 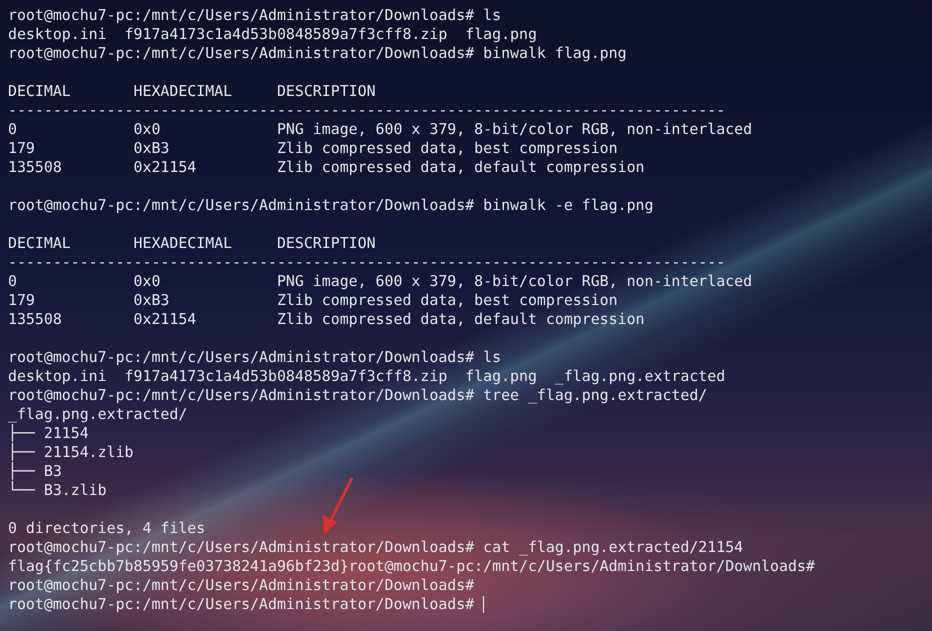 What do you see at coordinates (338, 506) in the screenshot?
I see `annotation-arrow` at bounding box center [338, 506].